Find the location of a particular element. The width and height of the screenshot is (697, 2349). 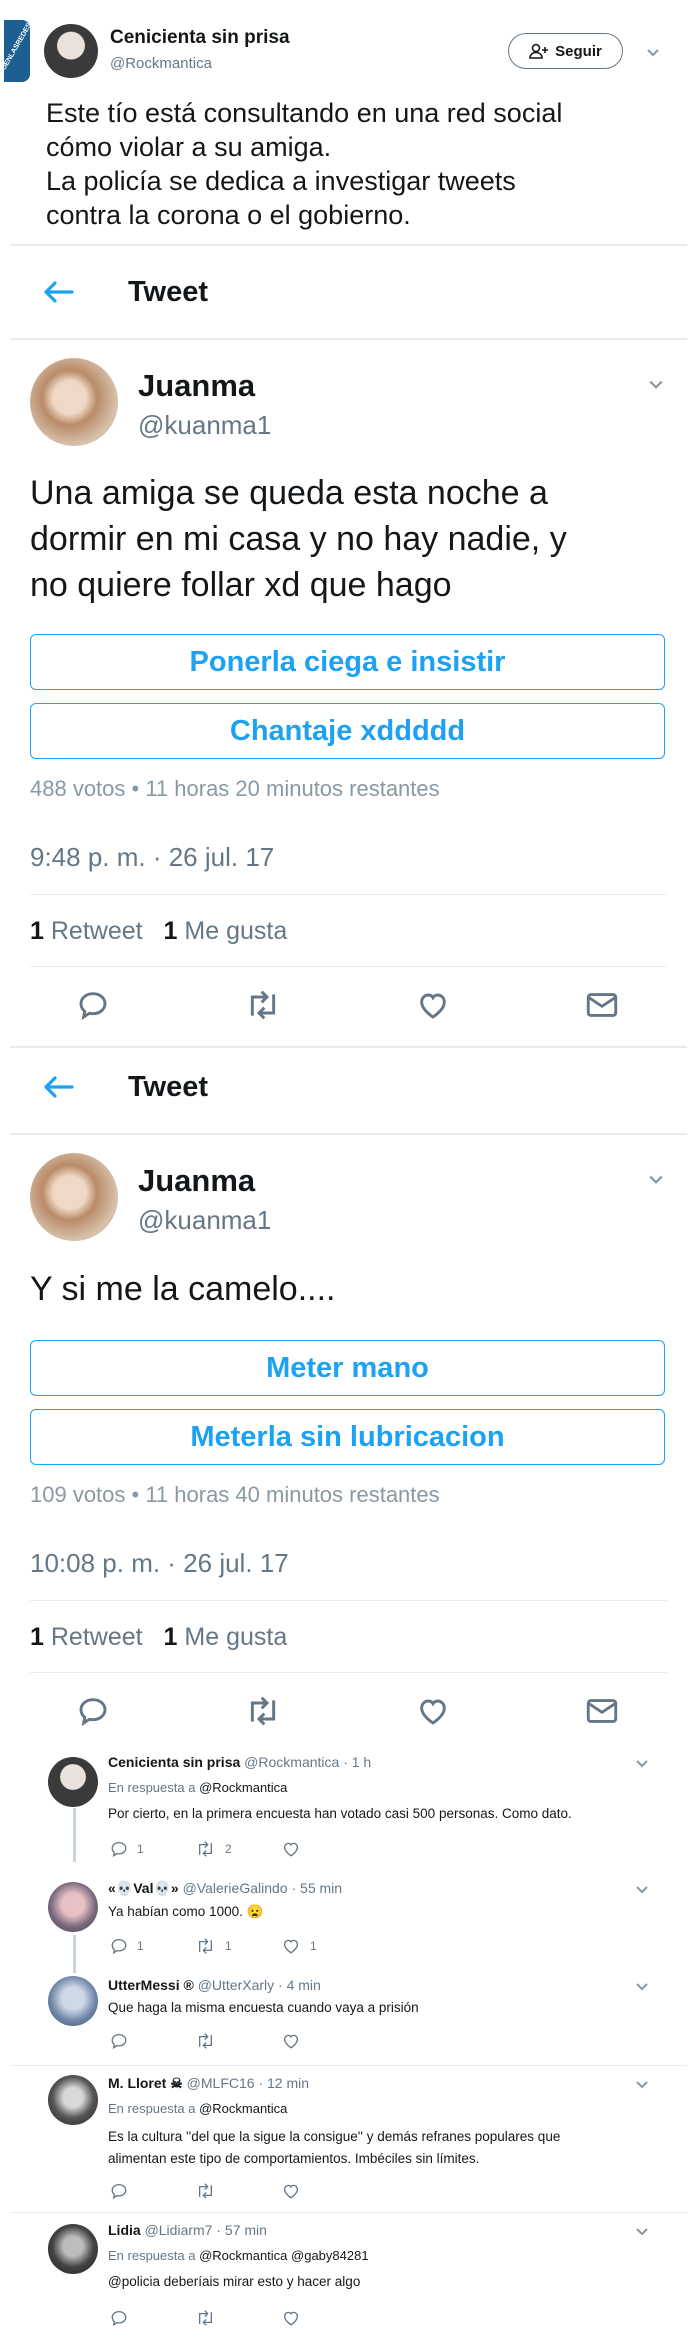

poll-option: Ponerla ciega e insistir is located at coordinates (347, 662).